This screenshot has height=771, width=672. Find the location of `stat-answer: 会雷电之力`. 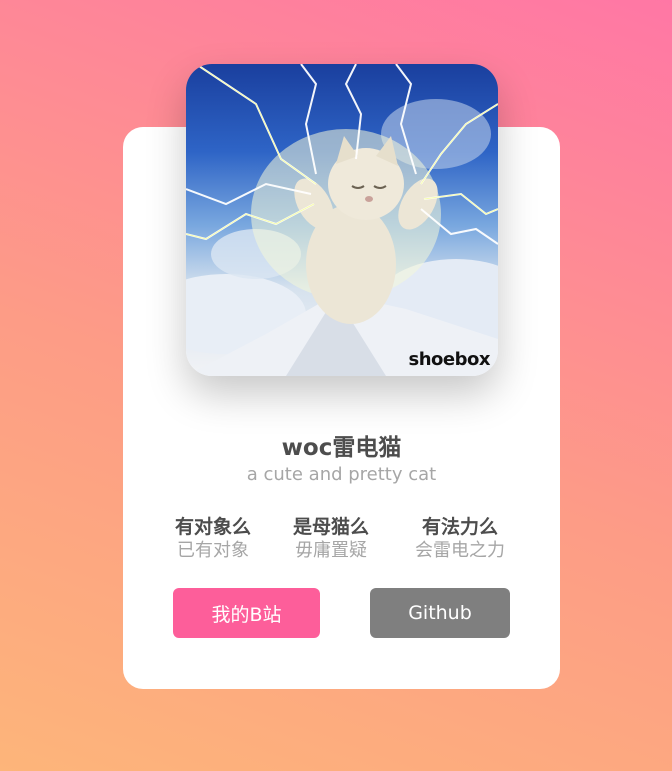

stat-answer: 会雷电之力 is located at coordinates (460, 550).